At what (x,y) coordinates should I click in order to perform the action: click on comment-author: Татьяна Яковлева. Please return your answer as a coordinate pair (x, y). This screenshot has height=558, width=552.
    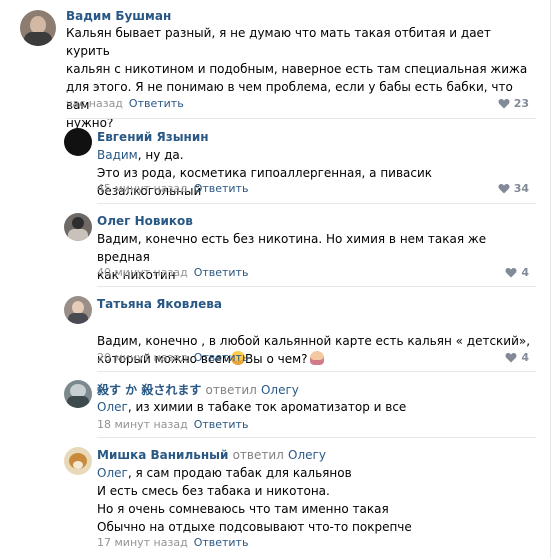
    Looking at the image, I should click on (159, 304).